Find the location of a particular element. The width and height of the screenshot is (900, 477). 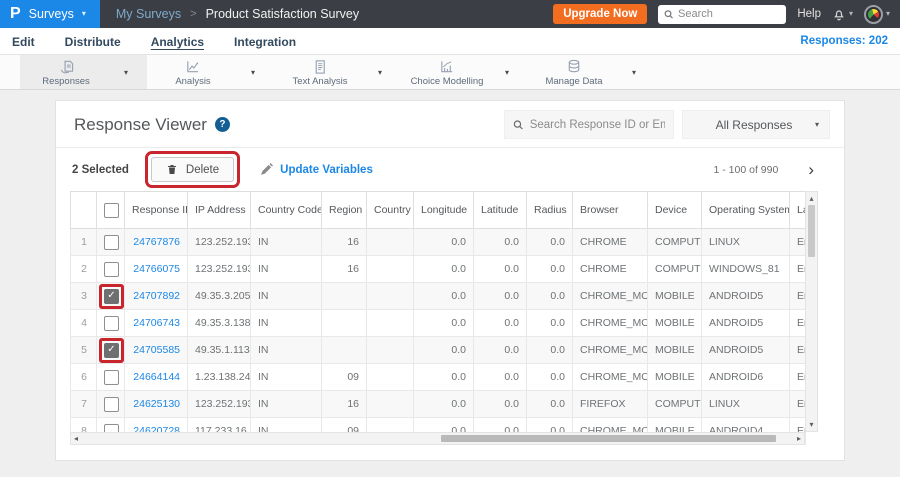

nav-tab-distribute: Distribute is located at coordinates (93, 41).